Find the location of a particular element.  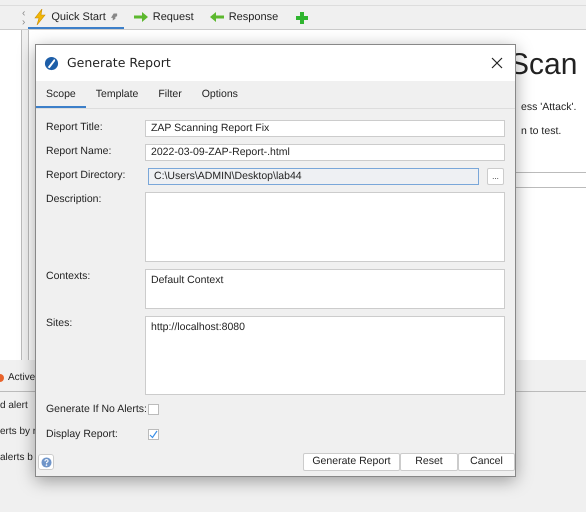

pin-icon is located at coordinates (114, 17).